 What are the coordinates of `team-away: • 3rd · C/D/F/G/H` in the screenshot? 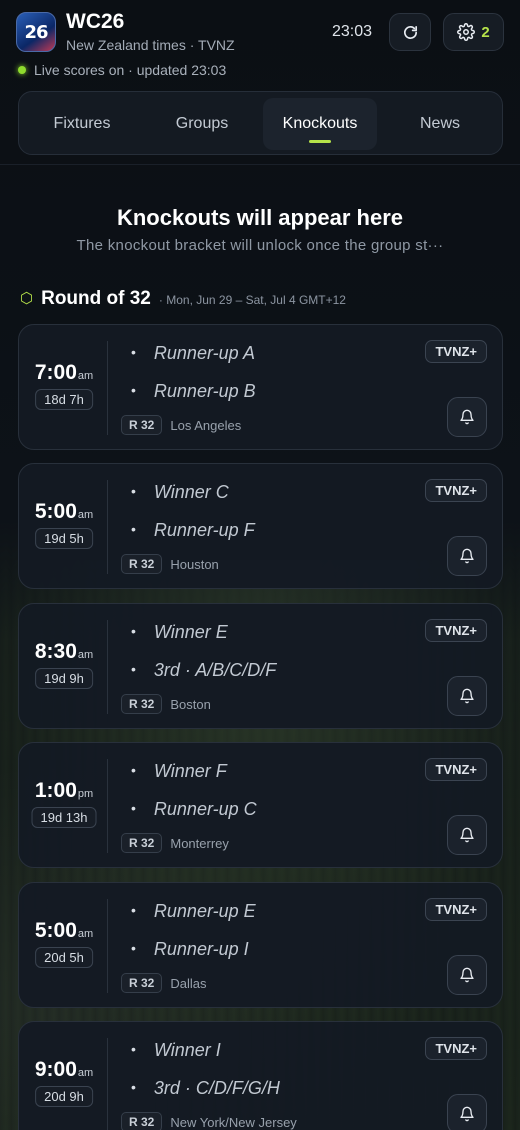 It's located at (205, 1088).